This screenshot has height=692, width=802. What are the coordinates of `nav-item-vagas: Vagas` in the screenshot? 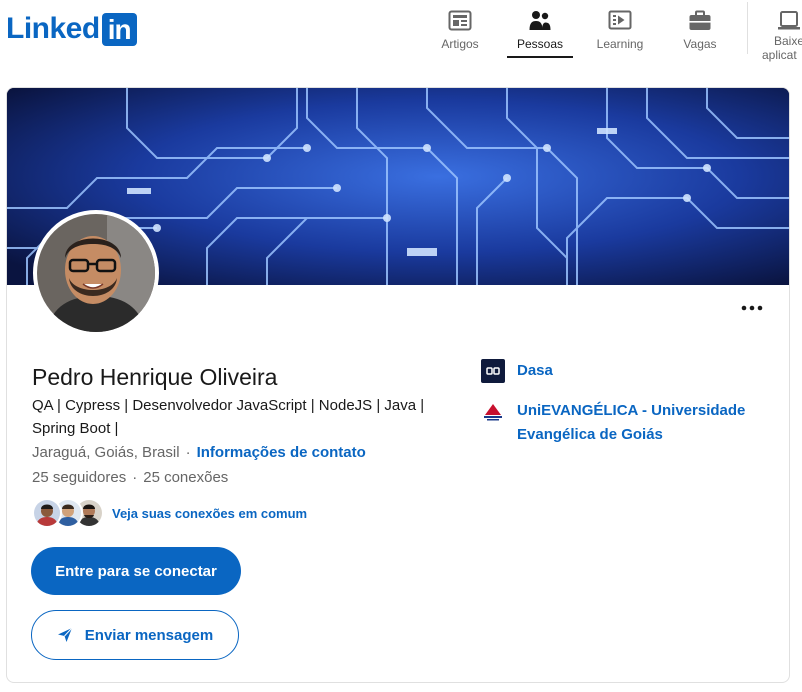 It's located at (700, 31).